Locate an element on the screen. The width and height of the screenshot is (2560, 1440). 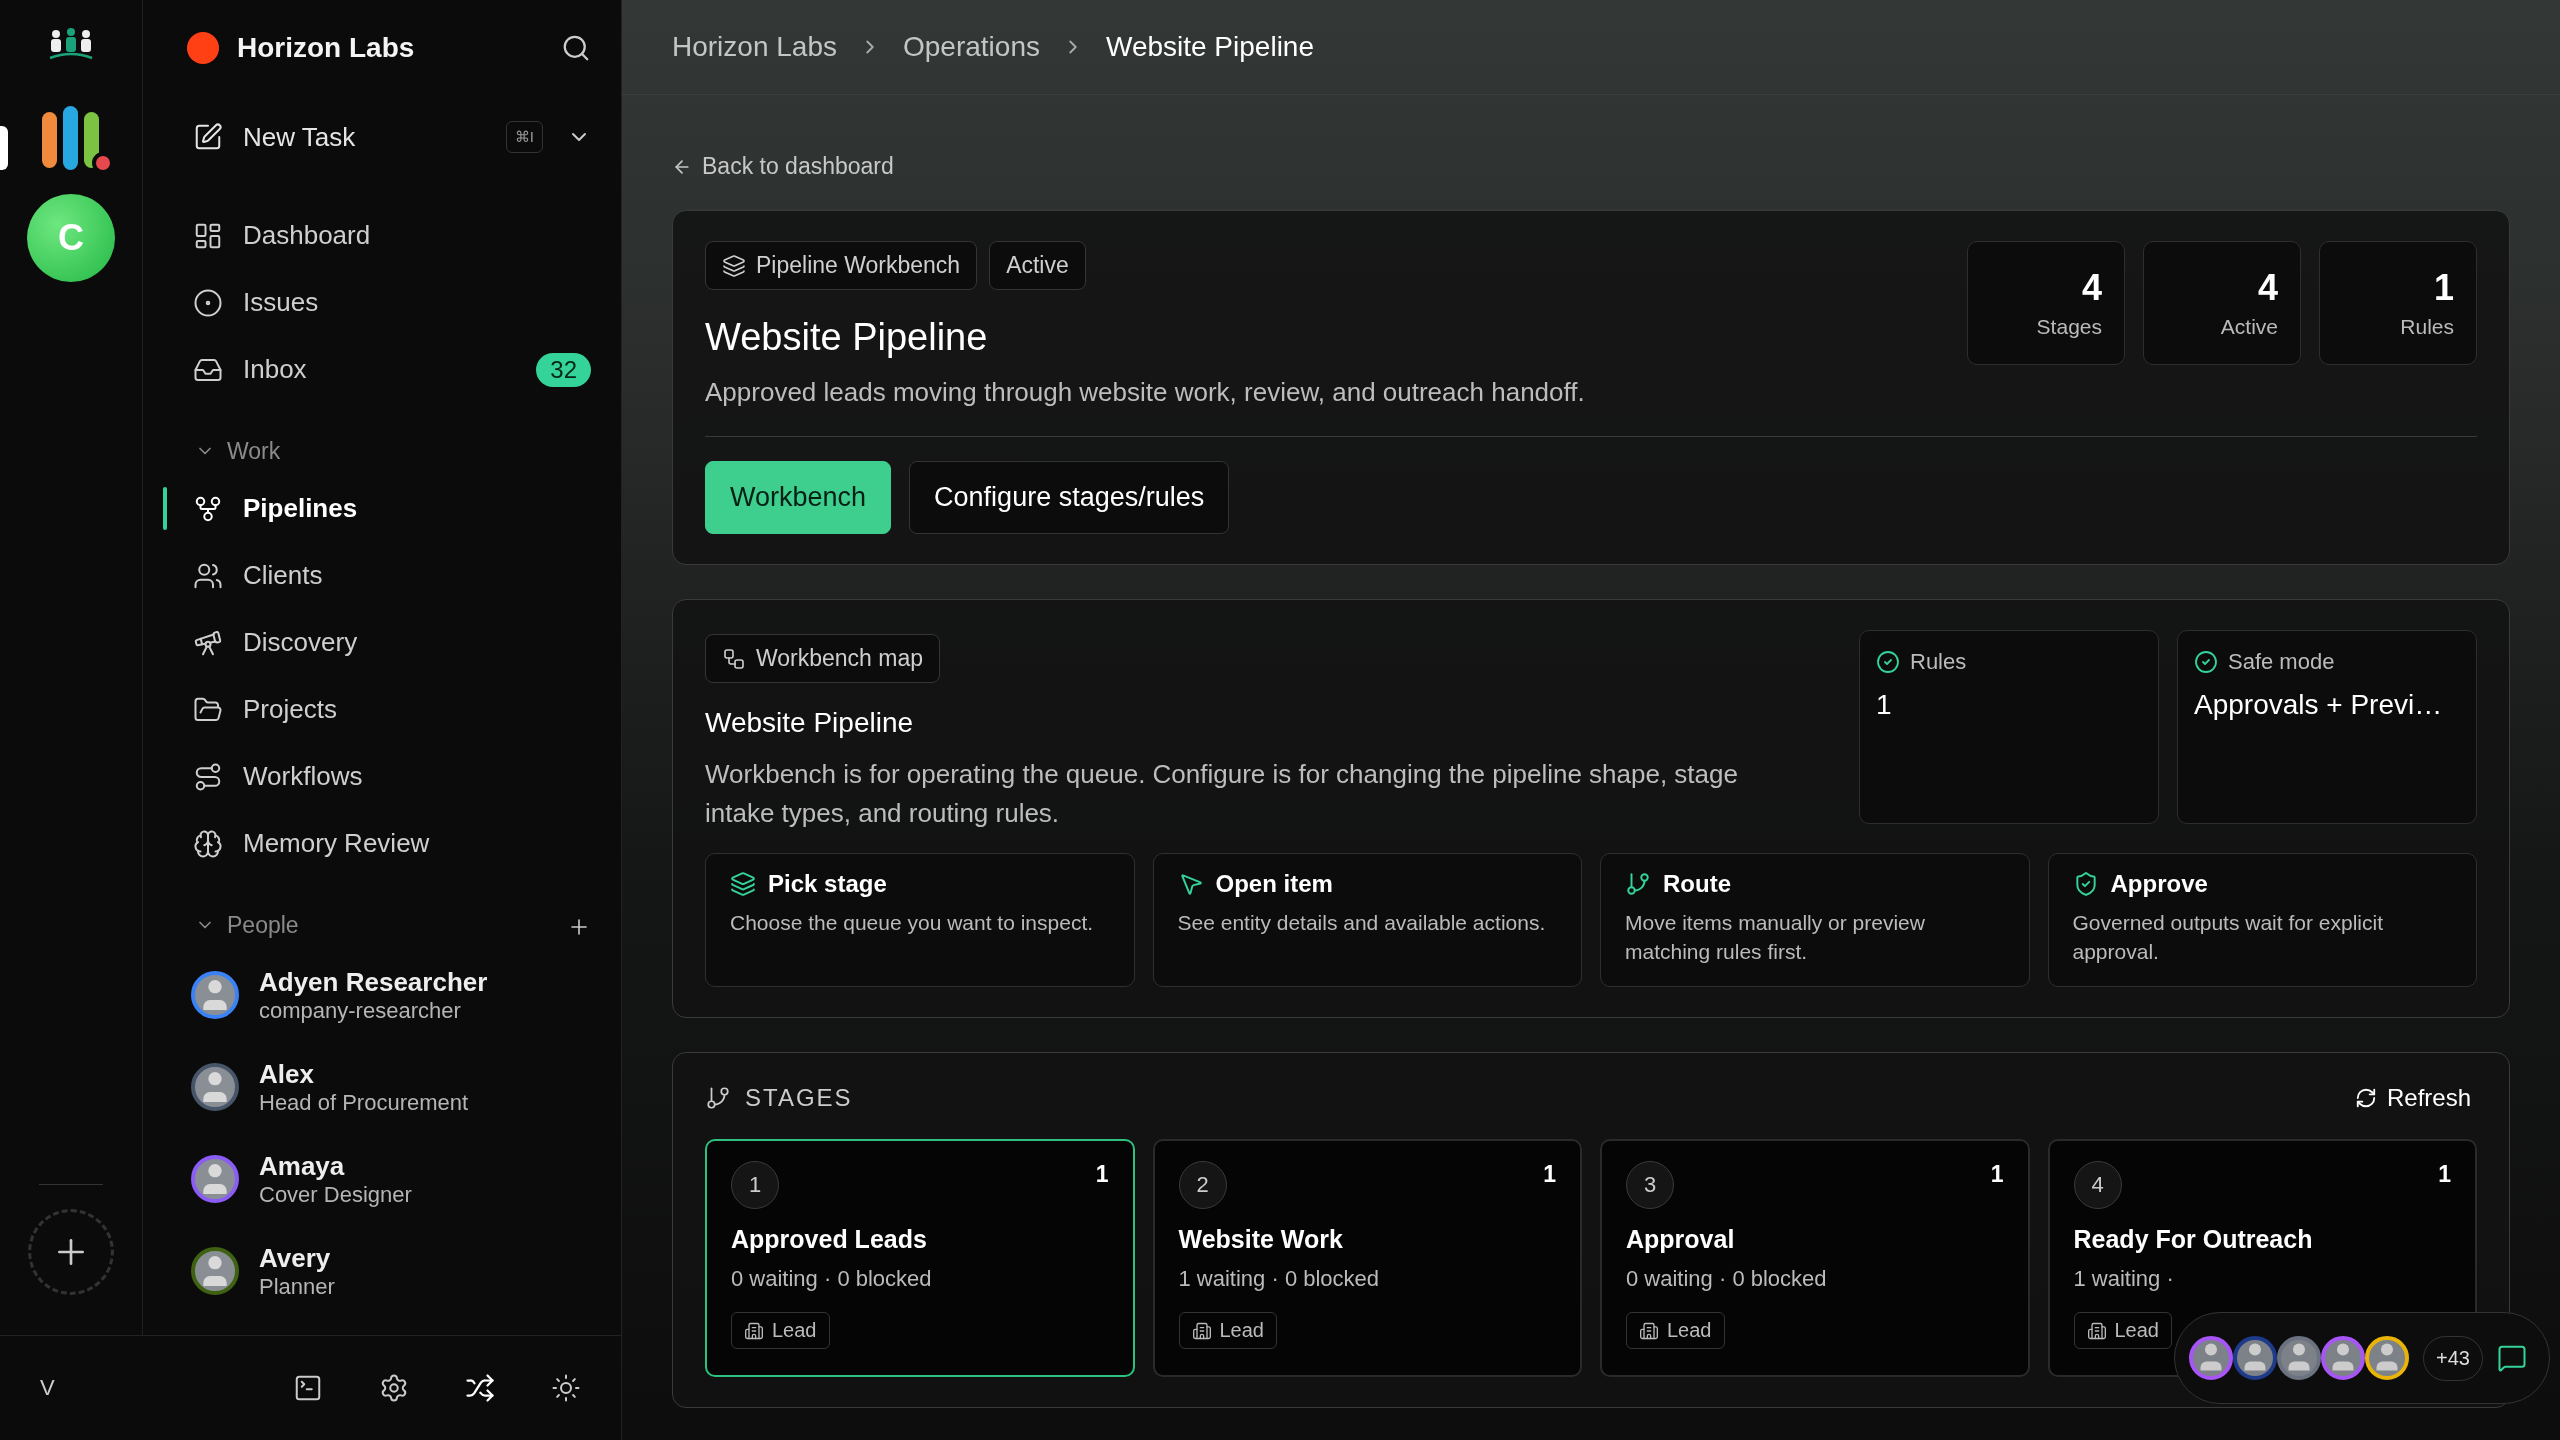
back-link: Back to dashboard is located at coordinates (1591, 166).